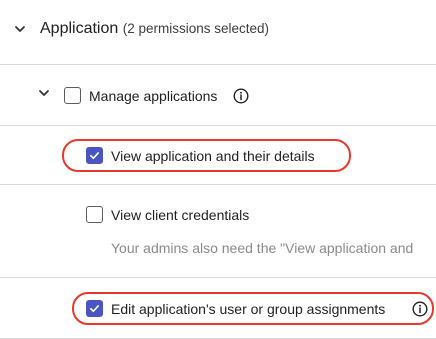  What do you see at coordinates (79, 28) in the screenshot?
I see `section-title-text: Application` at bounding box center [79, 28].